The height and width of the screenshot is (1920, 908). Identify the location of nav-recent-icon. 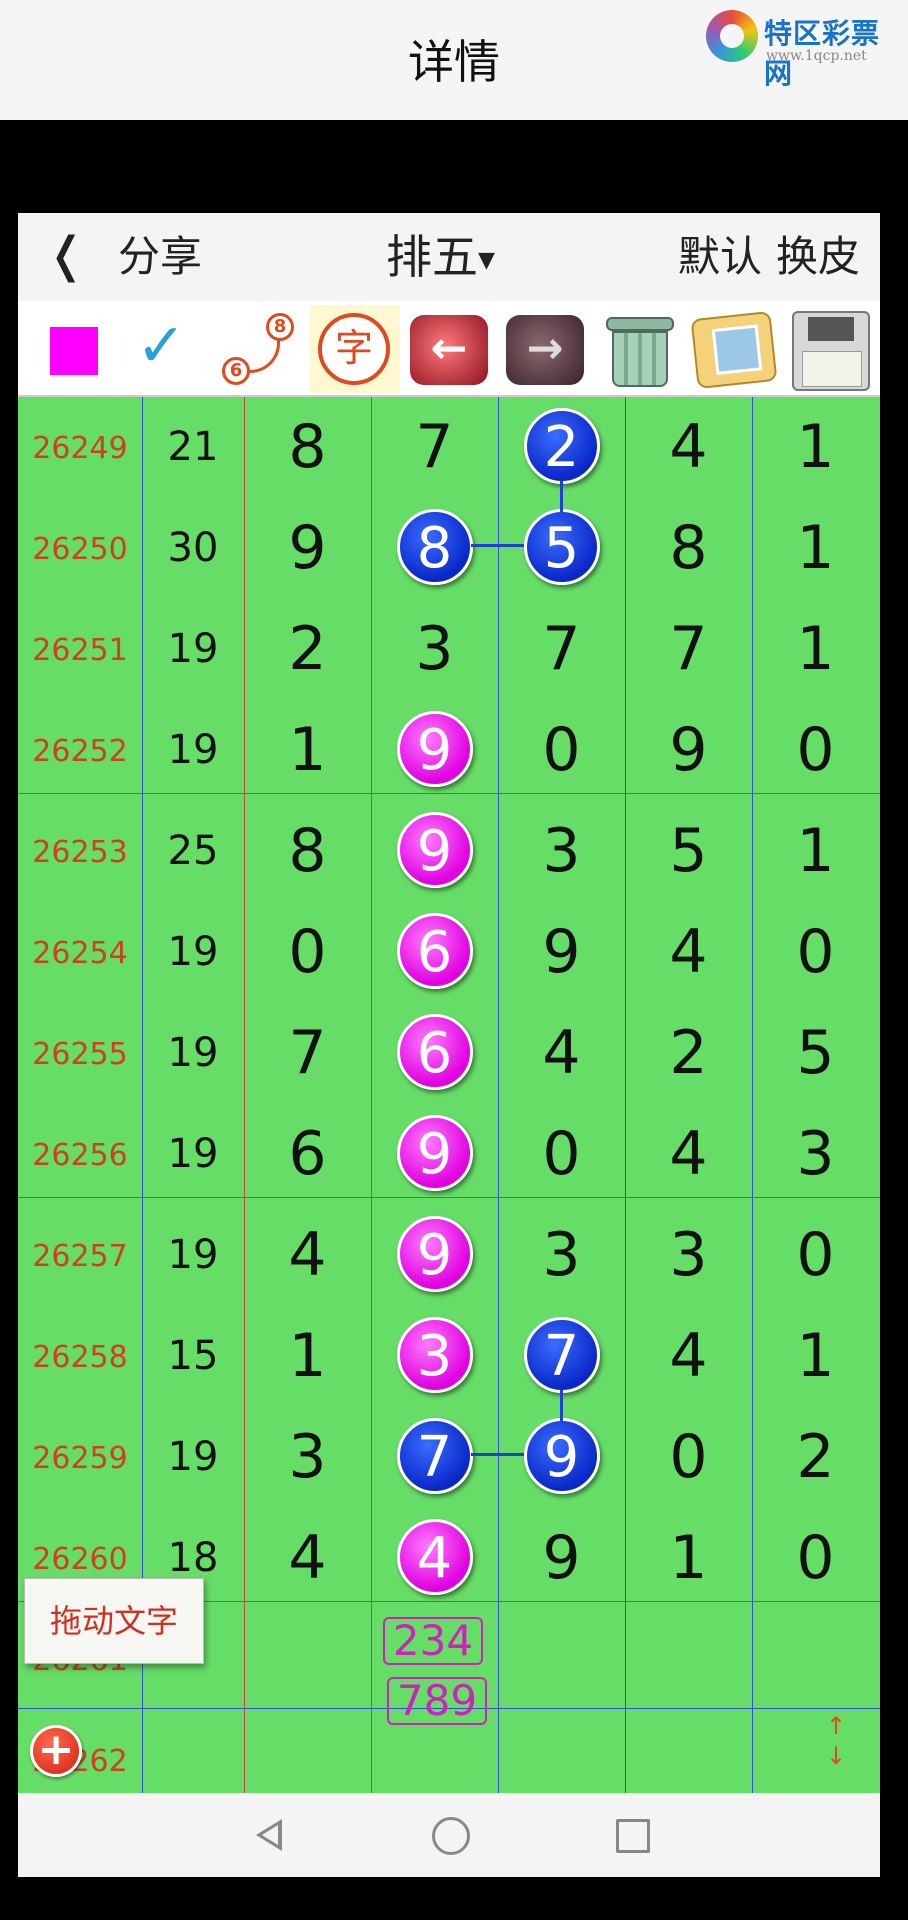
(632, 1835).